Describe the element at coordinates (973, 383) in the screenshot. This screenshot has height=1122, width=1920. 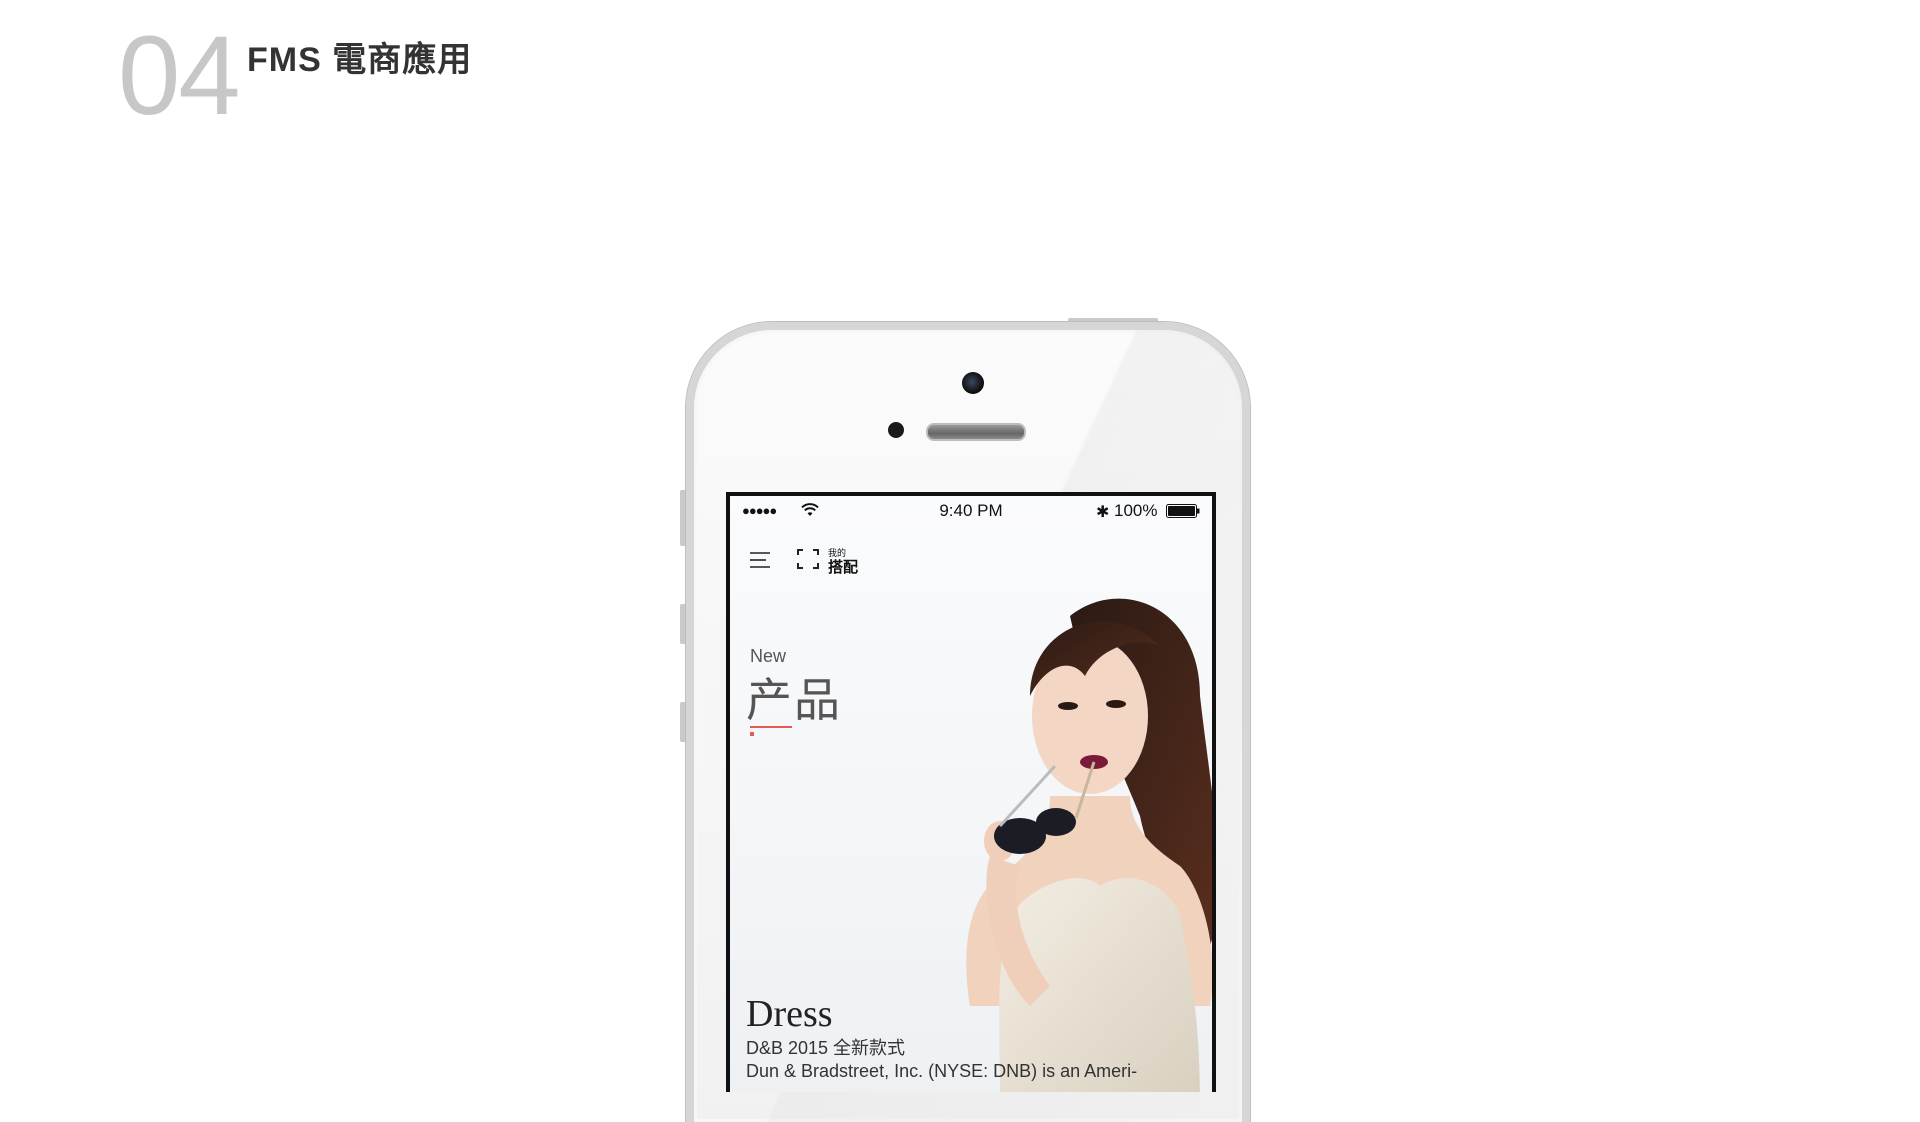
I see `front-camera` at that location.